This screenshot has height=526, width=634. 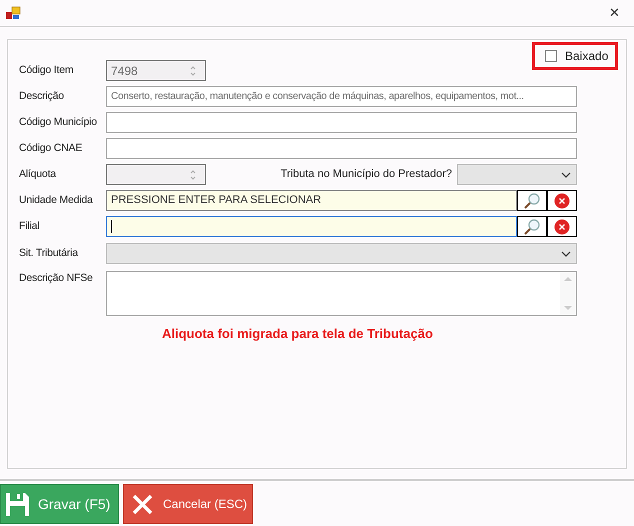 I want to click on scroll-up-icon, so click(x=568, y=278).